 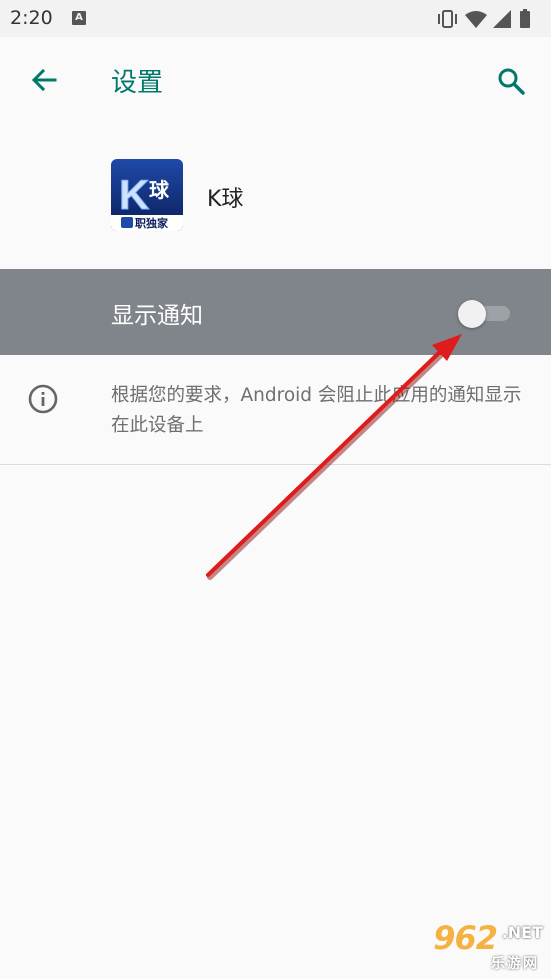 I want to click on back-button, so click(x=44, y=81).